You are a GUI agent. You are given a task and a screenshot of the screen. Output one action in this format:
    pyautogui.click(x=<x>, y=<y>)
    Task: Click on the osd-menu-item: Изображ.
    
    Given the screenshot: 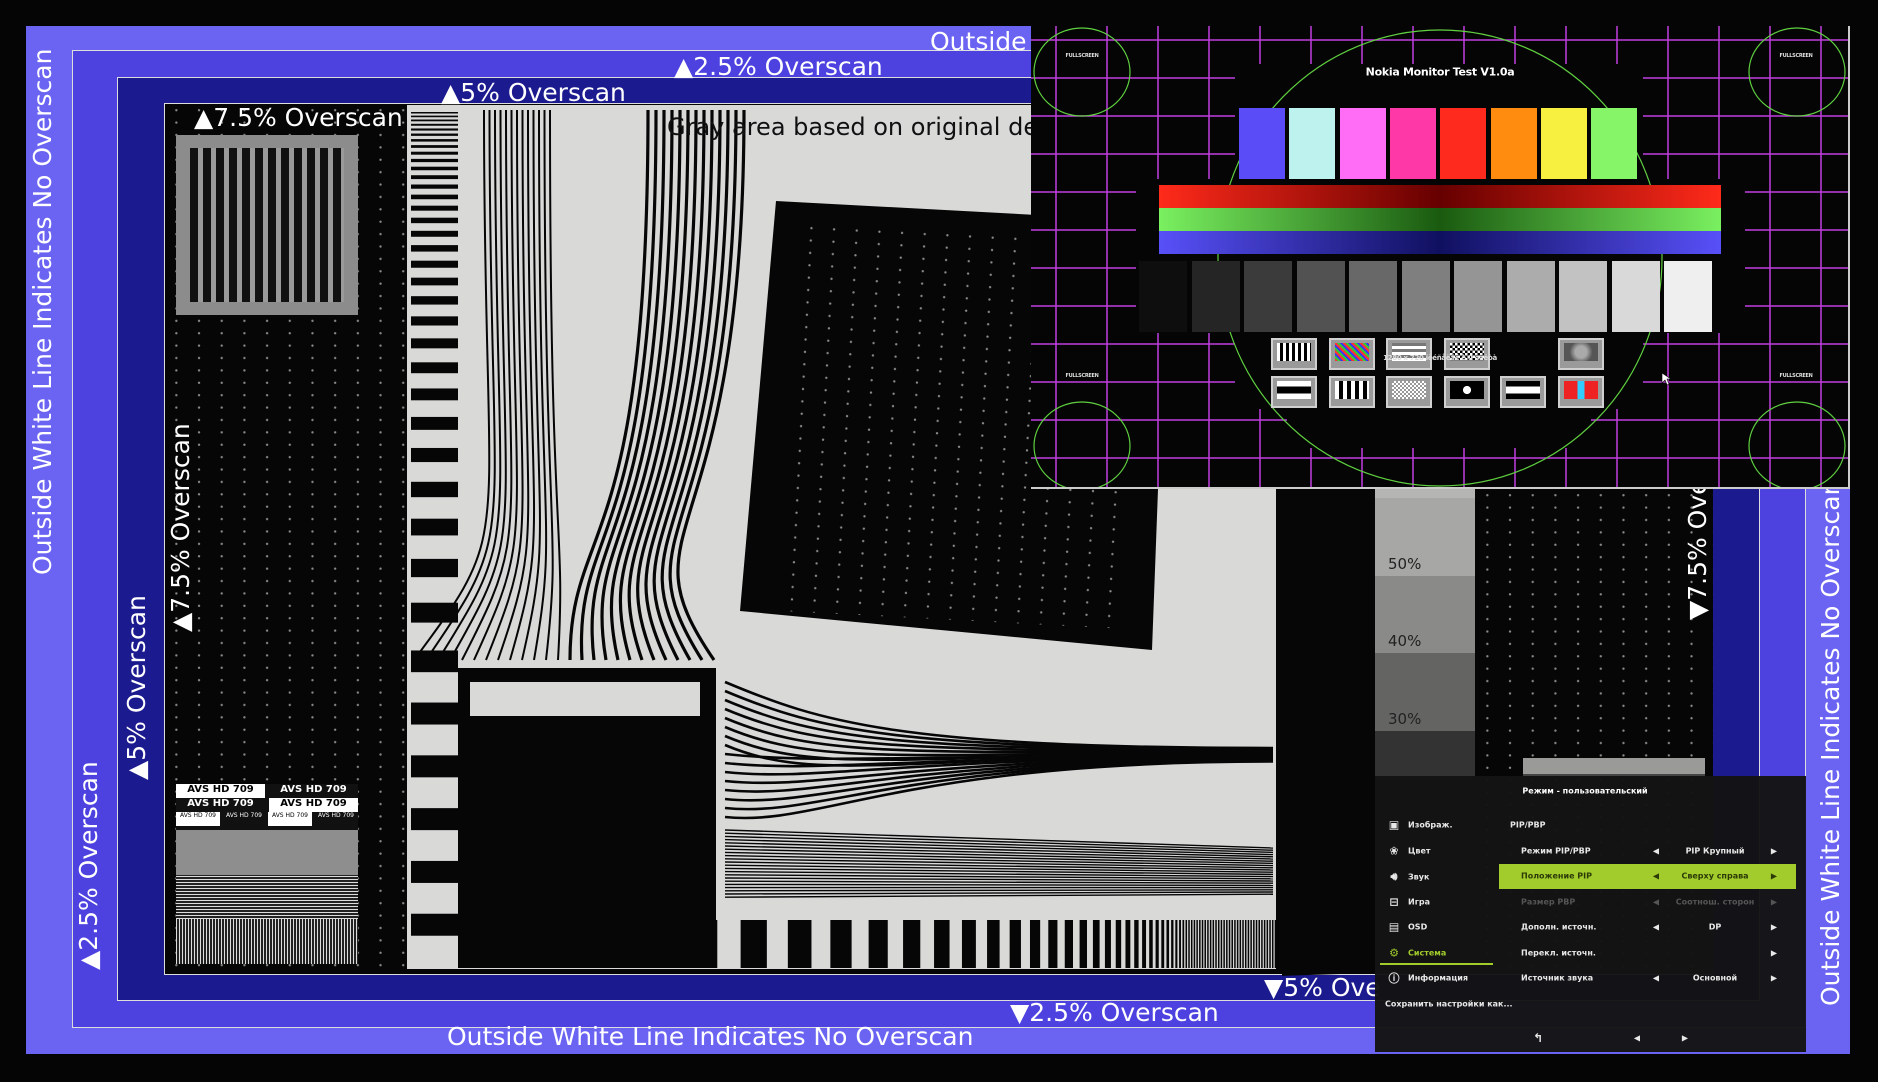 What is the action you would take?
    pyautogui.click(x=1430, y=825)
    